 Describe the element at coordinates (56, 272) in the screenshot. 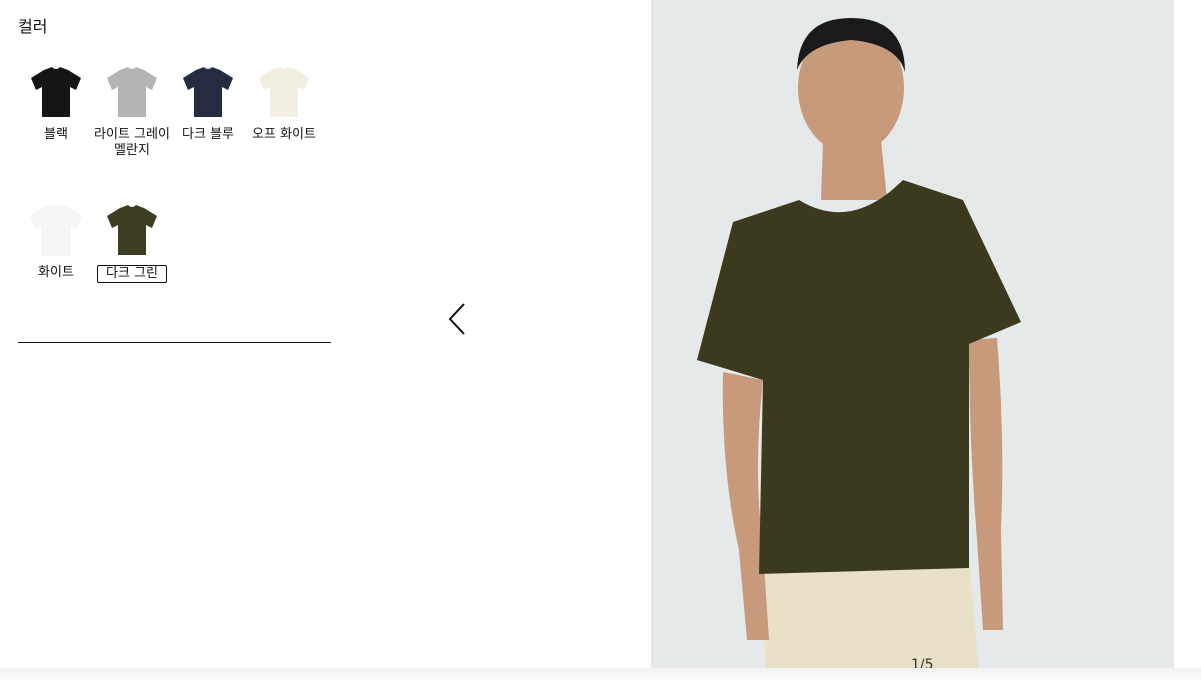

I see `swatch-label: 화이트` at that location.